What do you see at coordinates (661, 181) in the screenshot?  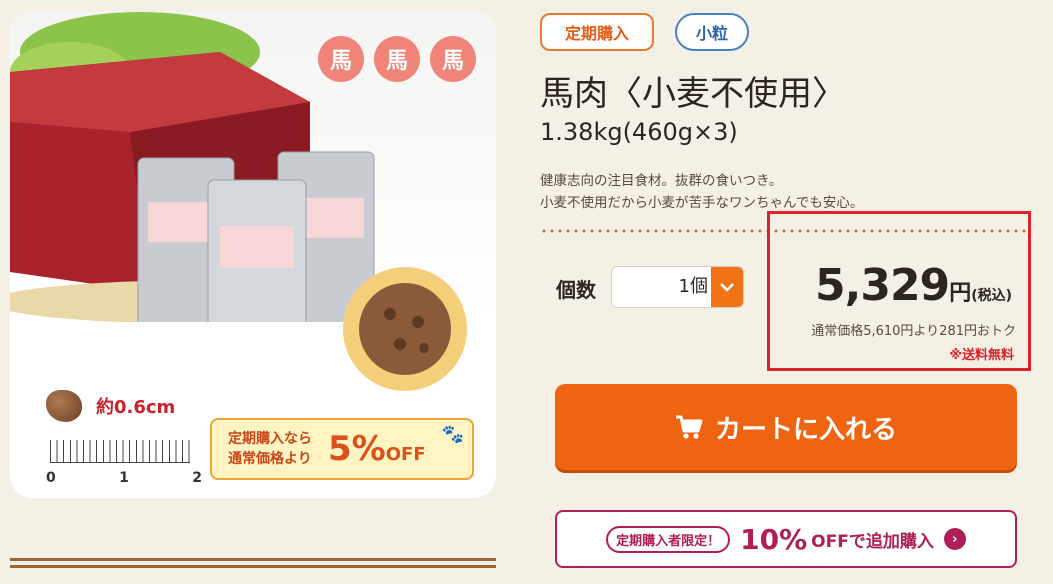 I see `description-line: 健康志向の注目食材。抜群の食いつき。` at bounding box center [661, 181].